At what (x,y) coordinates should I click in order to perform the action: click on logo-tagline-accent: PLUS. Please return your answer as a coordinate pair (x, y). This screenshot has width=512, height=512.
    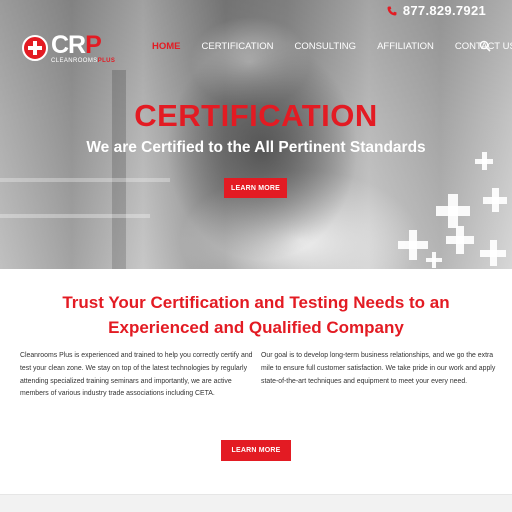
    Looking at the image, I should click on (106, 61).